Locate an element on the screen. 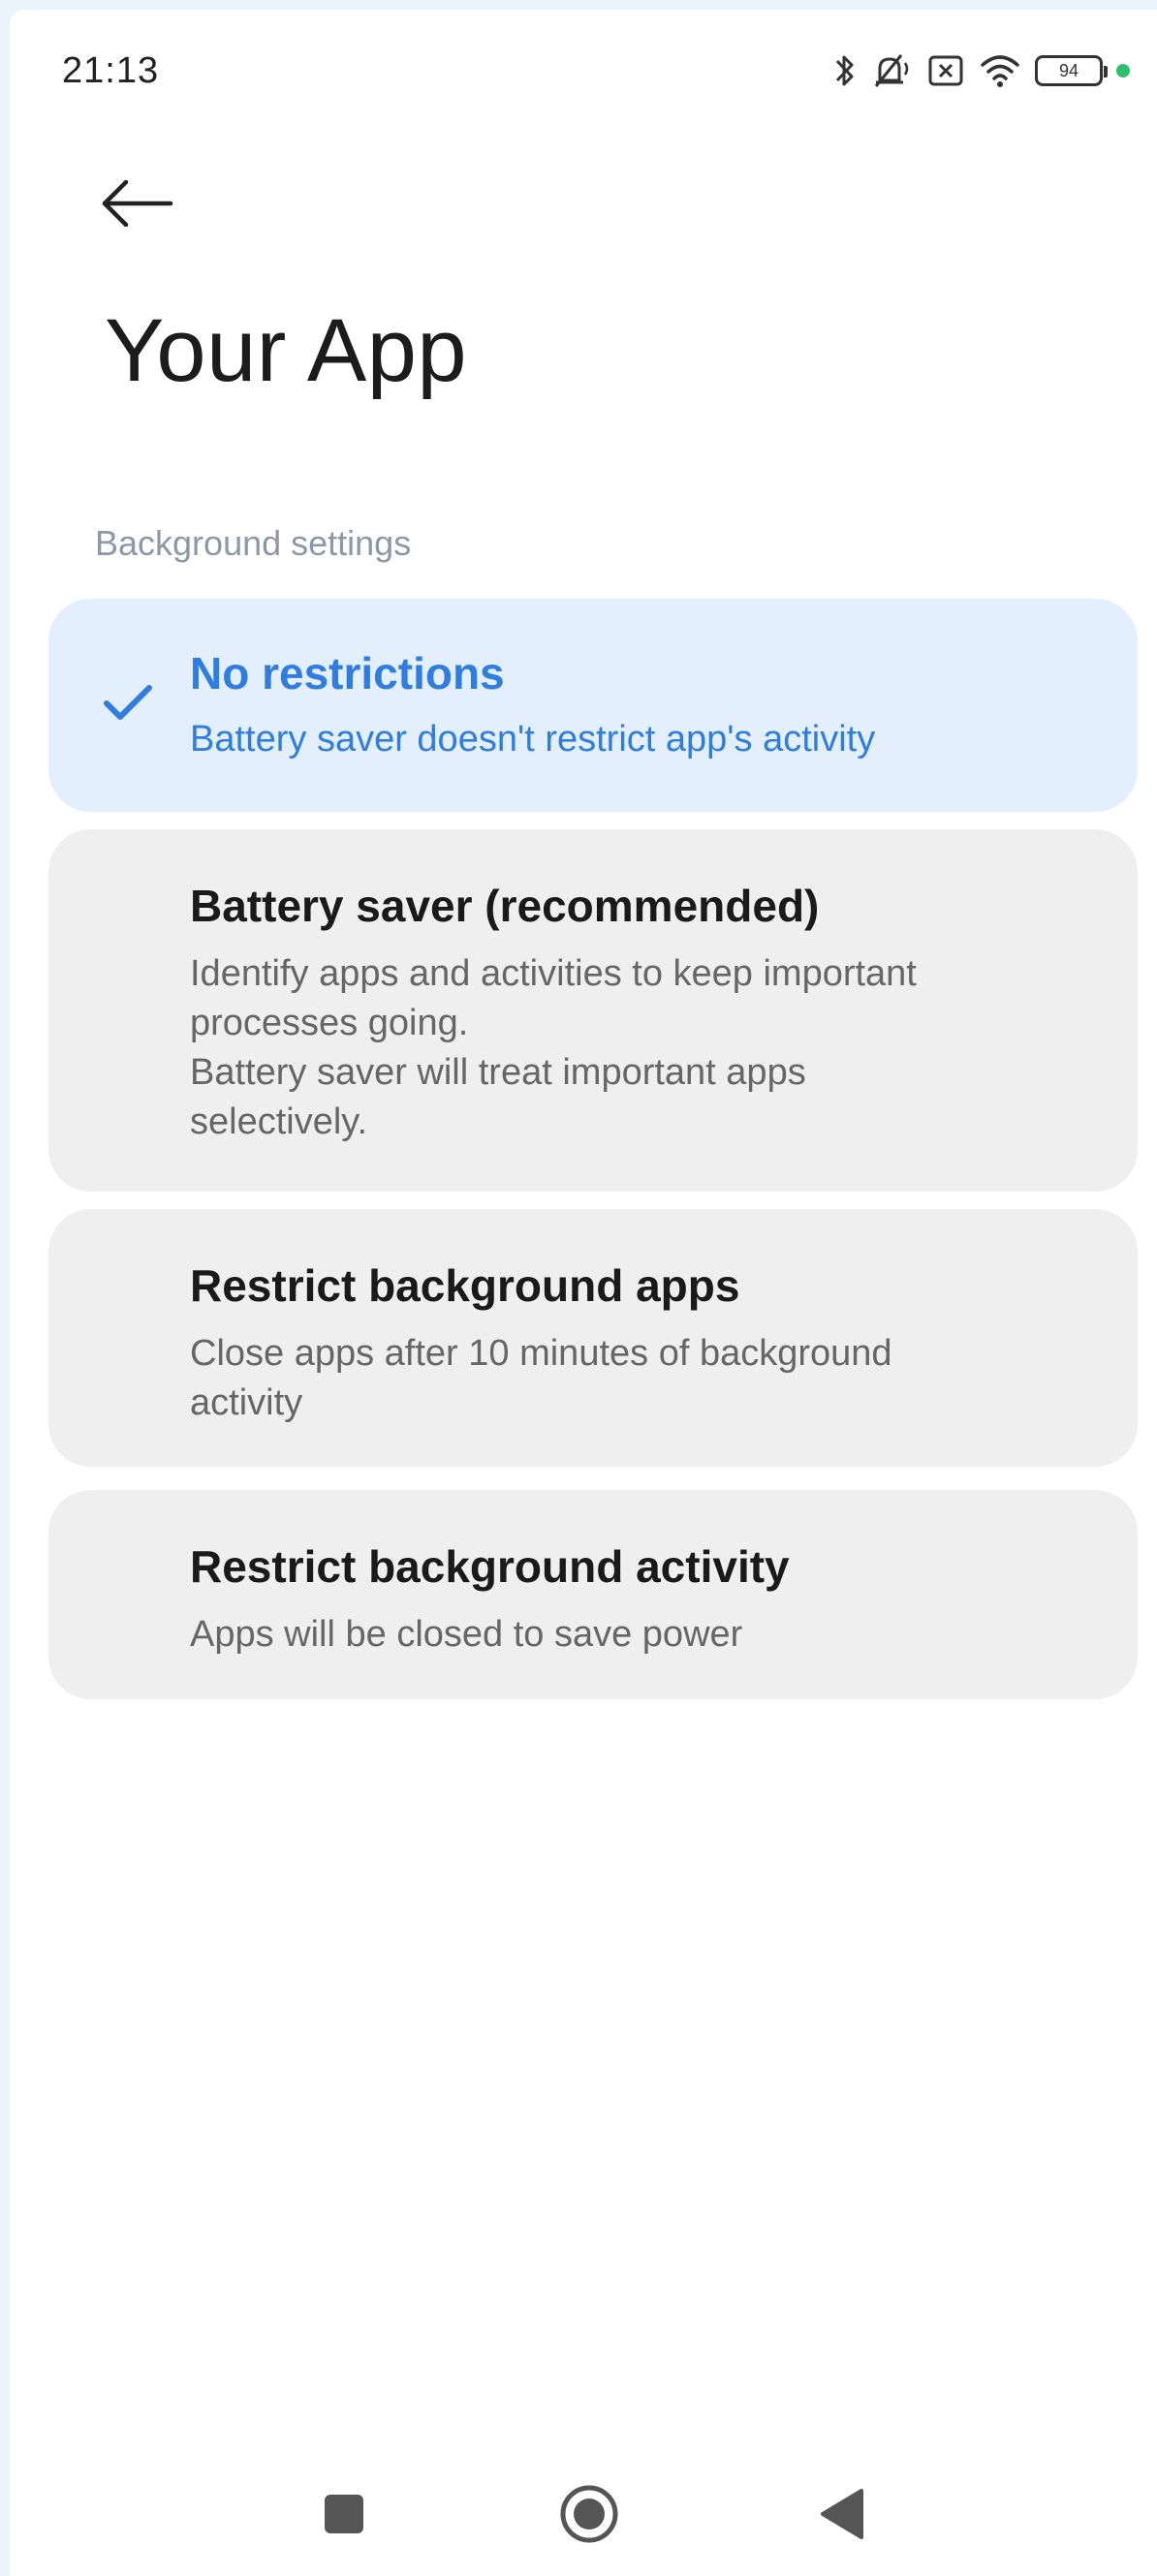 This screenshot has height=2576, width=1157. nav-back-button is located at coordinates (843, 2514).